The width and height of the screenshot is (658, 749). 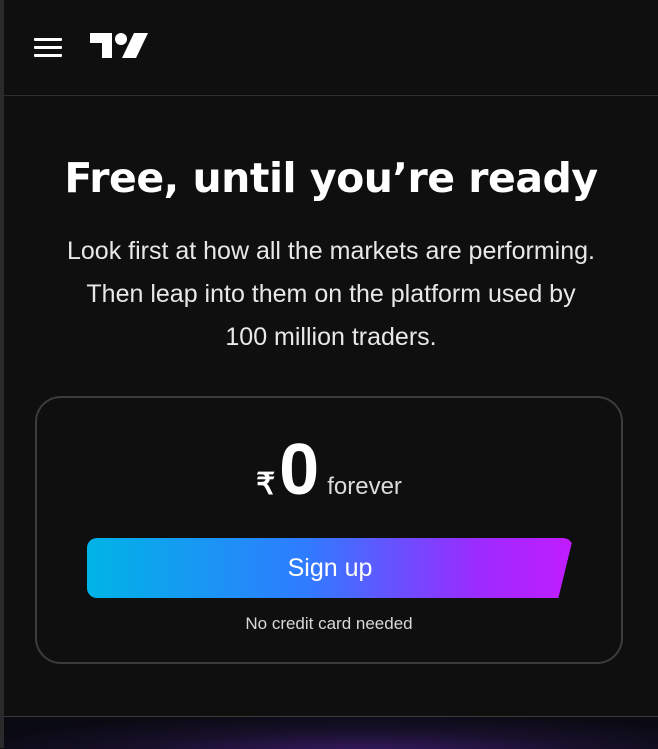 I want to click on hero-subtitle-line: 100 million traders., so click(x=331, y=337).